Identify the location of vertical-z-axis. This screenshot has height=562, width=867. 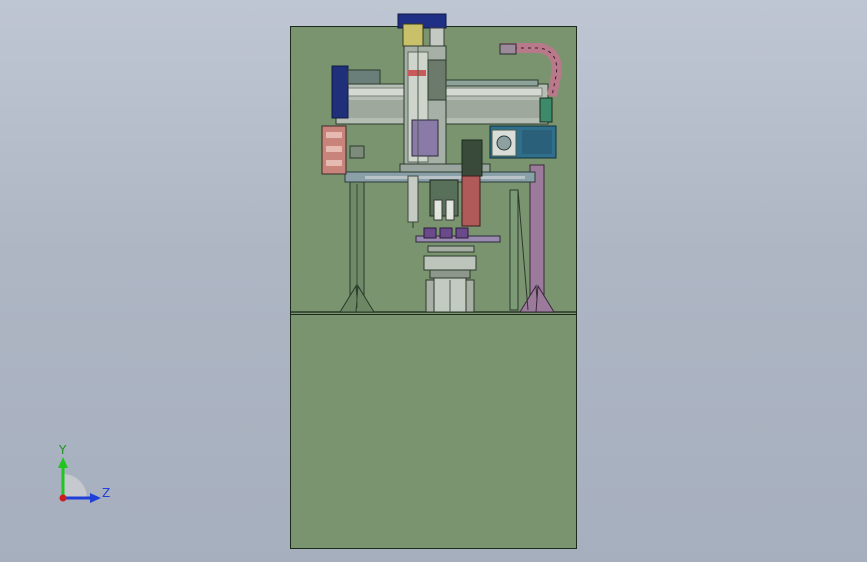
(422, 90).